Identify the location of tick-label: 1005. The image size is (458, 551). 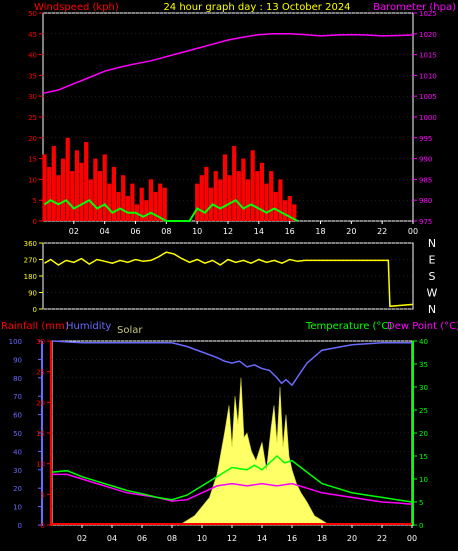
(428, 97).